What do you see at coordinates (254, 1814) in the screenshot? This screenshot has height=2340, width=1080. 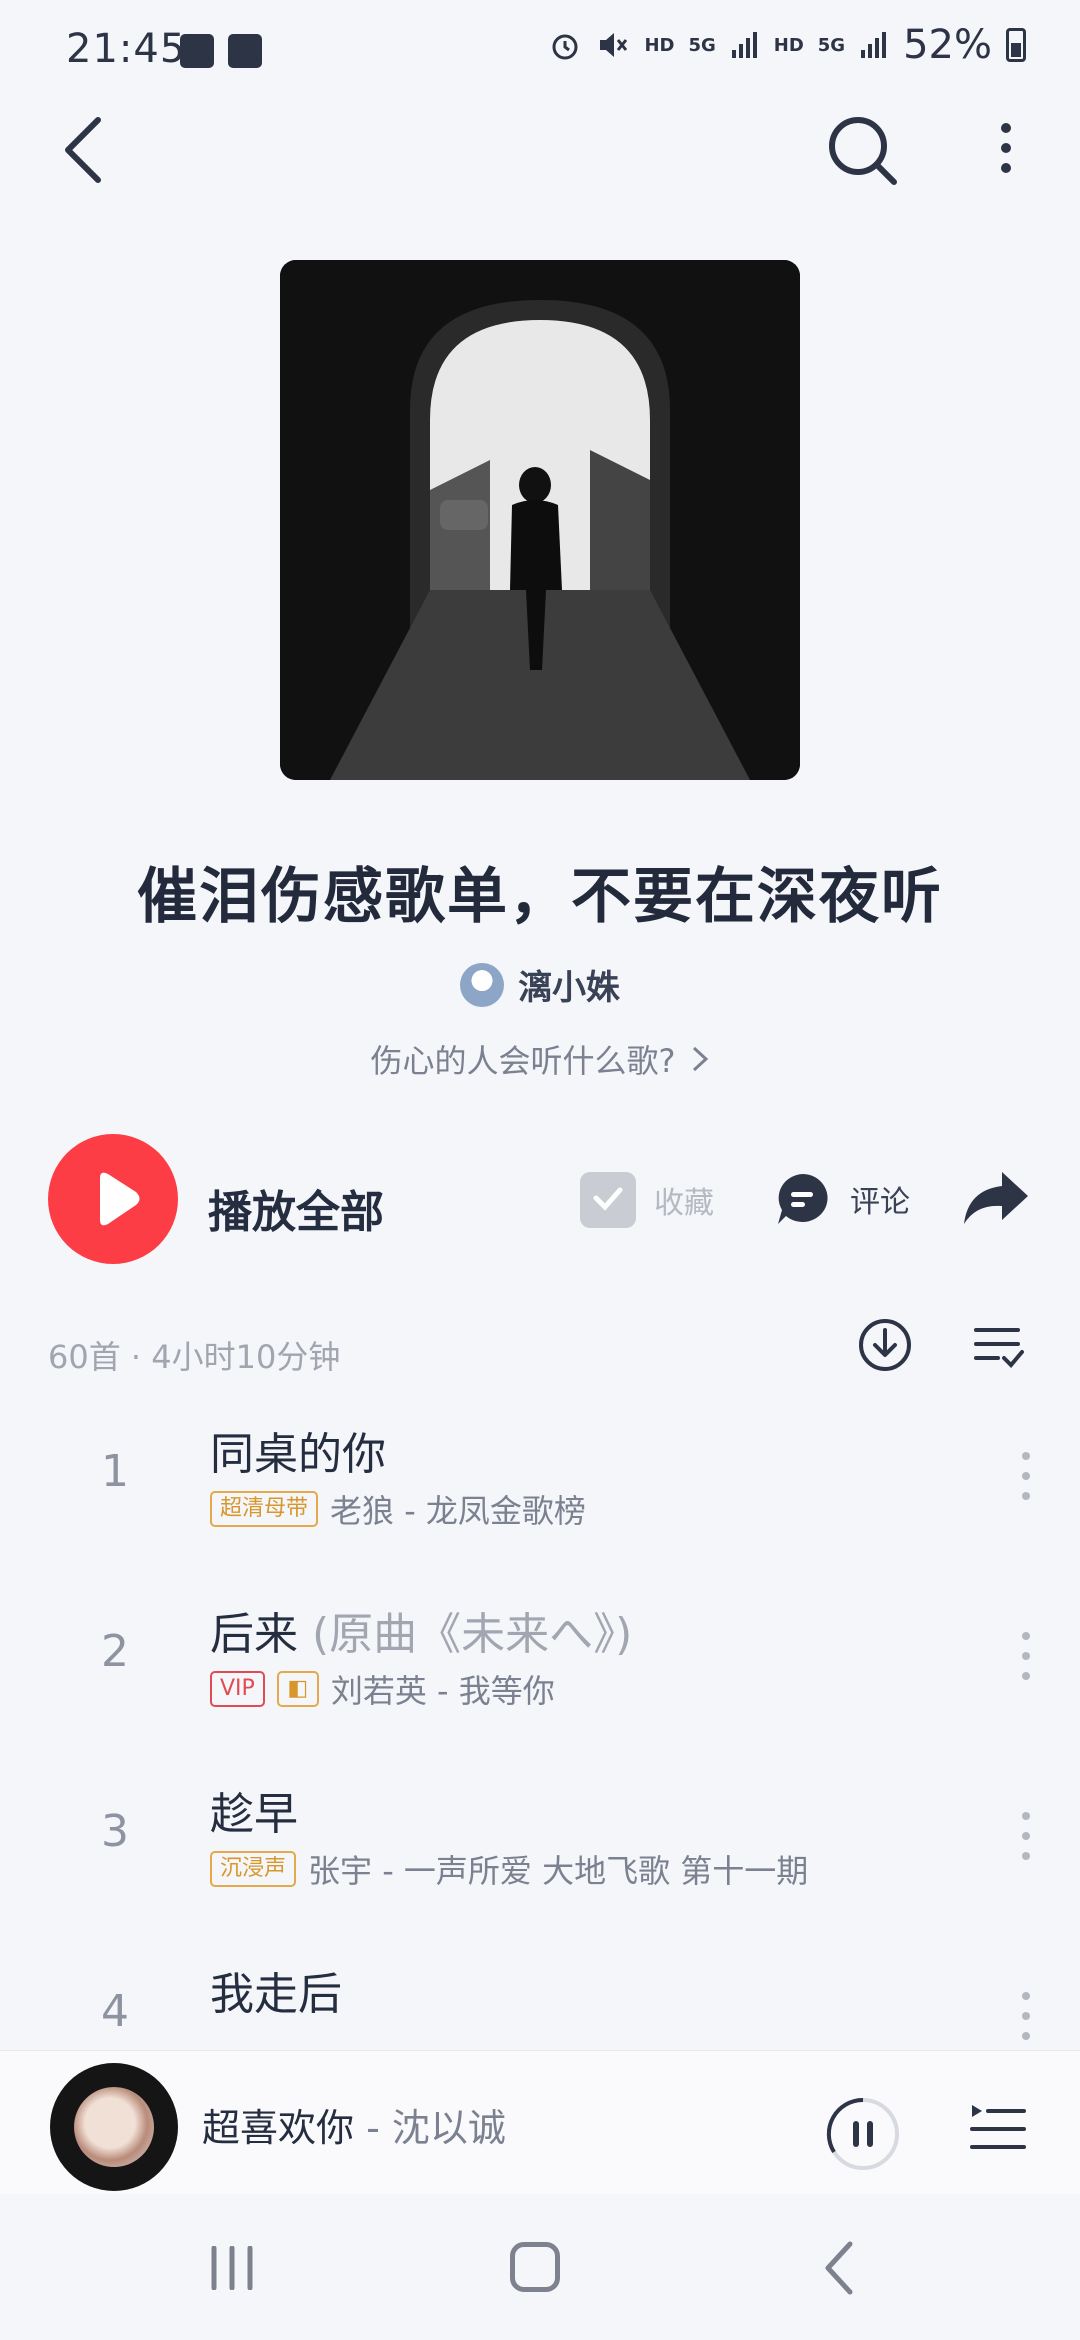 I see `song-title: 趁早` at bounding box center [254, 1814].